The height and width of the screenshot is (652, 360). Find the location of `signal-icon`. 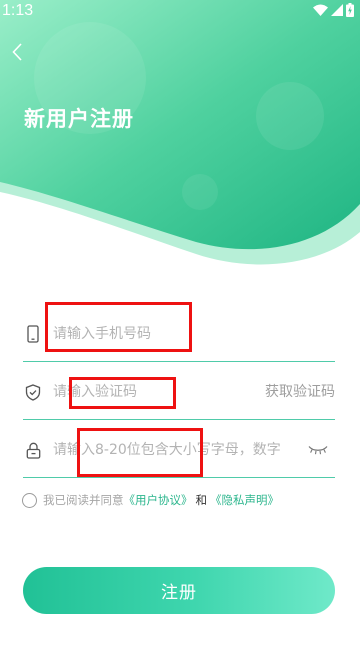

signal-icon is located at coordinates (337, 10).